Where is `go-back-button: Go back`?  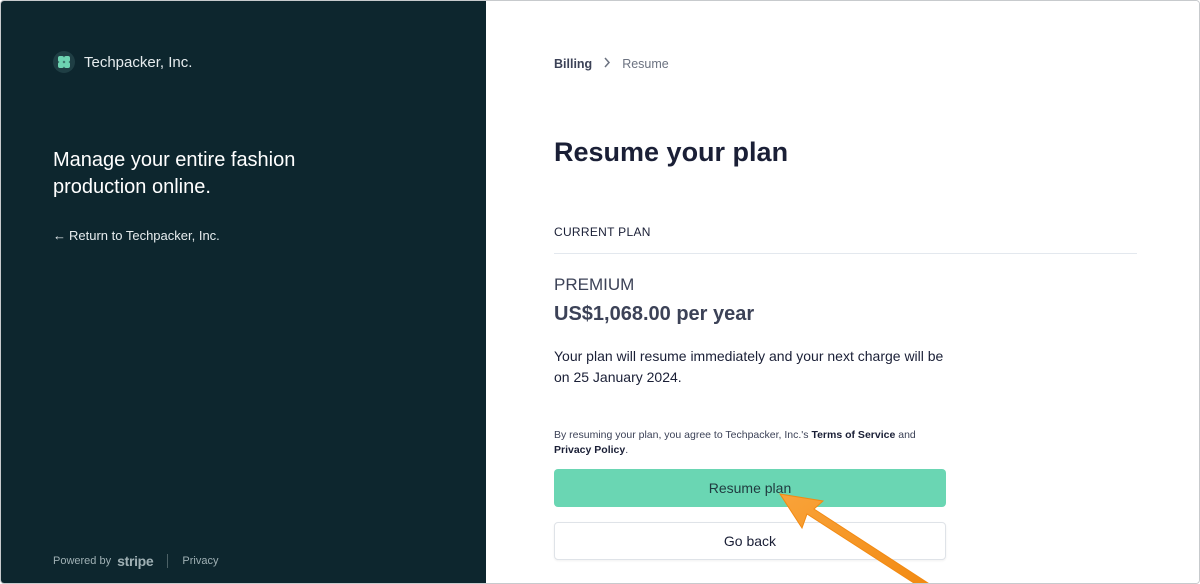 go-back-button: Go back is located at coordinates (750, 541).